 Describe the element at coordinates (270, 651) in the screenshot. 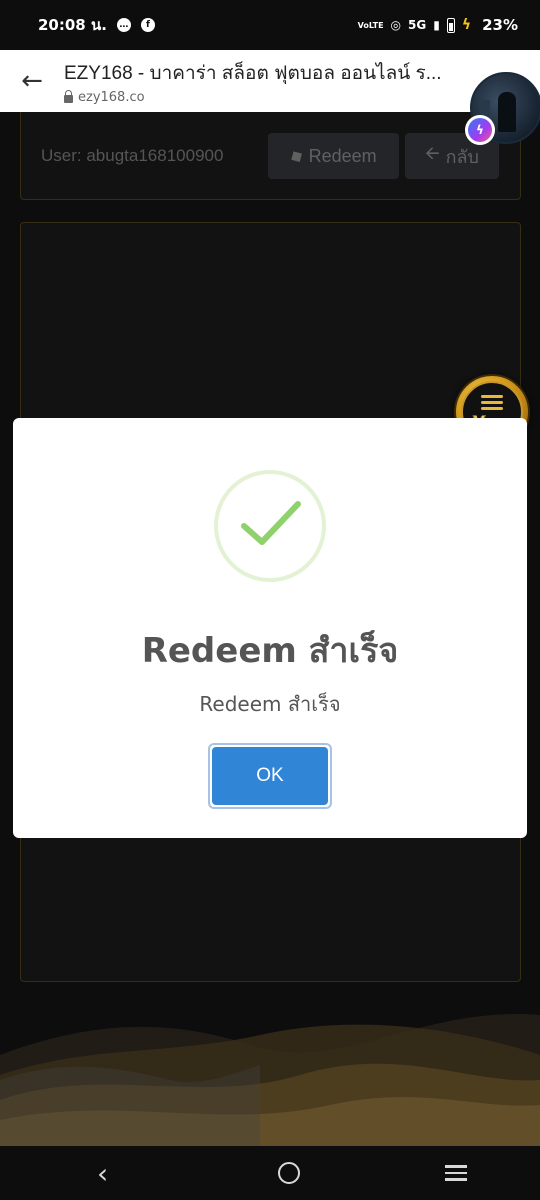

I see `dialog-title: Redeem สำเร็จ` at that location.